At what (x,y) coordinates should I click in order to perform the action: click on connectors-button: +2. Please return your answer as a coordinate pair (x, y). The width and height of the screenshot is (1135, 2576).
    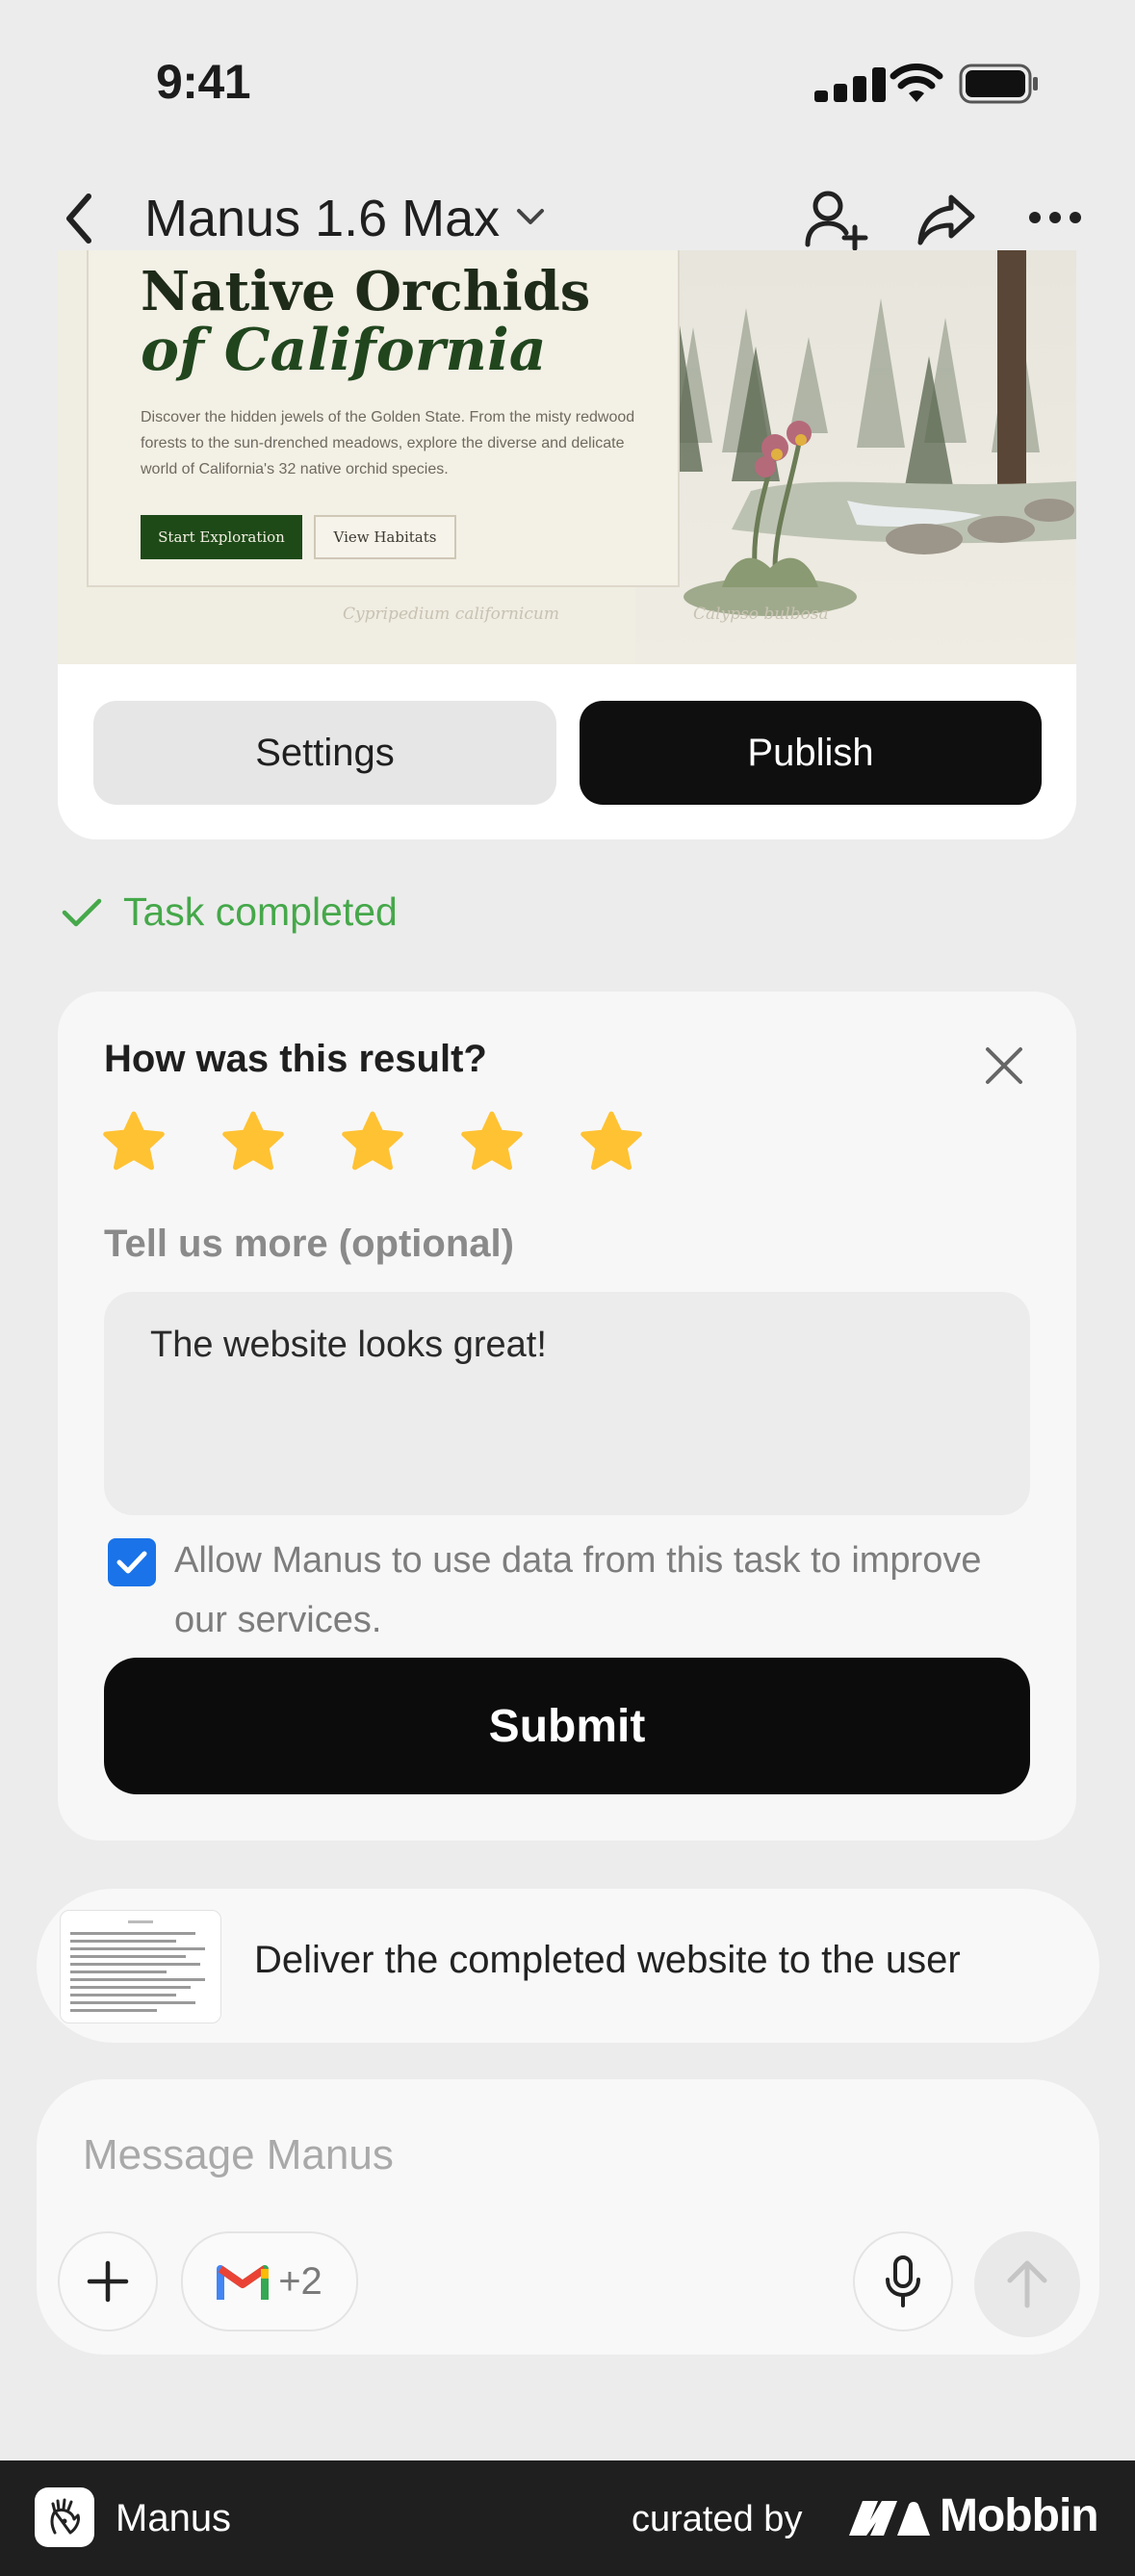
    Looking at the image, I should click on (269, 2281).